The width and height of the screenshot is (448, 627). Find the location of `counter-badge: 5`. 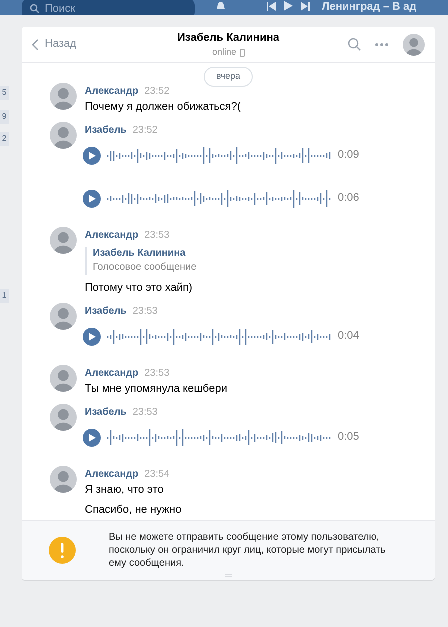

counter-badge: 5 is located at coordinates (4, 93).